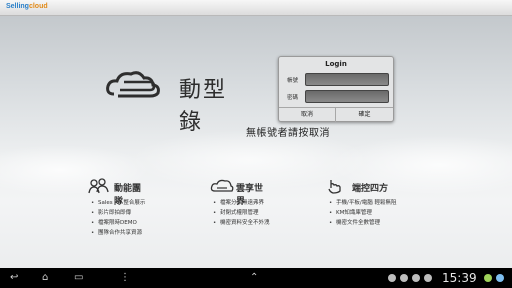  What do you see at coordinates (256, 8) in the screenshot?
I see `app-title-bar: Sellingcloud` at bounding box center [256, 8].